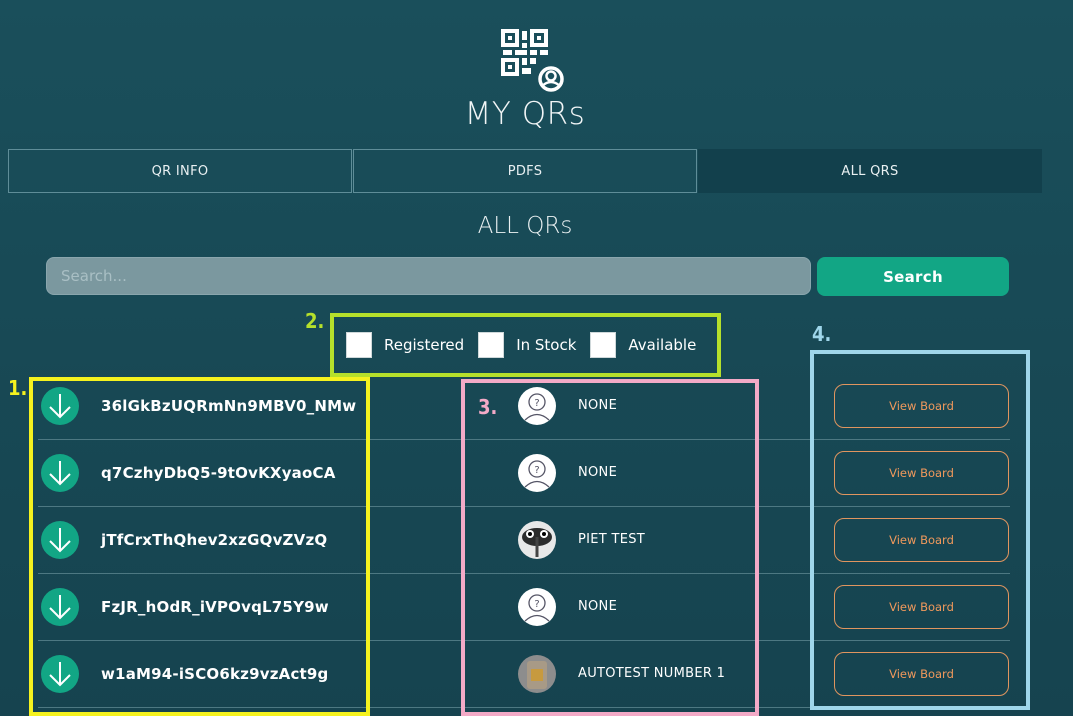 The image size is (1073, 716). What do you see at coordinates (424, 345) in the screenshot?
I see `filter-label: Registered` at bounding box center [424, 345].